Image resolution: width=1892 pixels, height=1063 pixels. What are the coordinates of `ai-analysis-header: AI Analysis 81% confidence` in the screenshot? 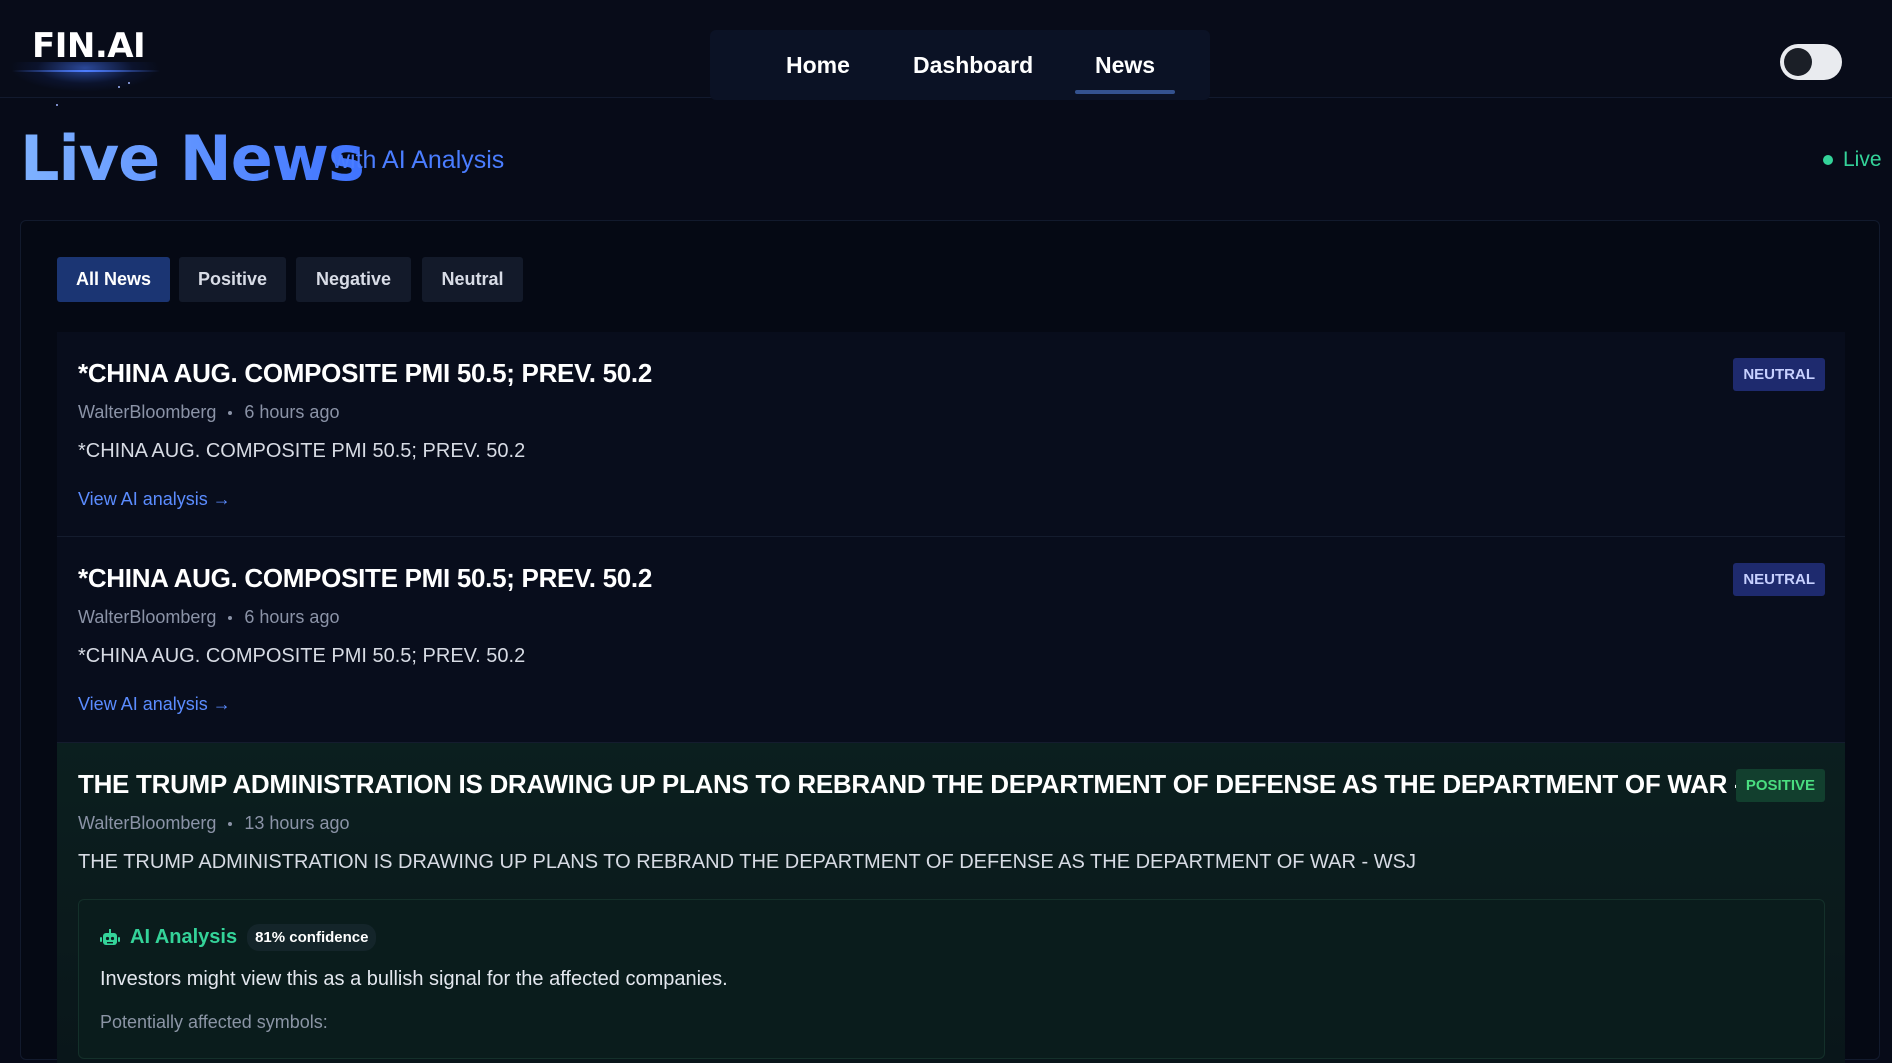 It's located at (238, 937).